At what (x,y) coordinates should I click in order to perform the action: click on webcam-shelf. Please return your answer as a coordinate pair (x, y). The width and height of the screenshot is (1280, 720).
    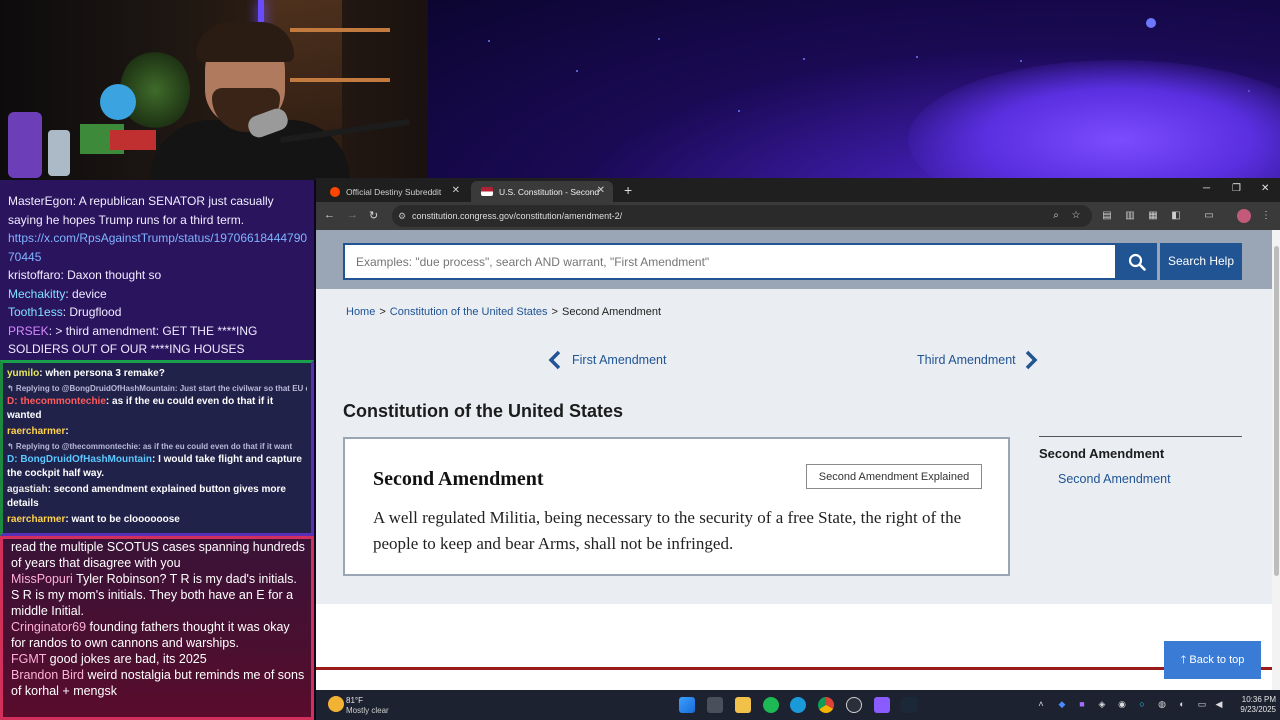
    Looking at the image, I should click on (340, 30).